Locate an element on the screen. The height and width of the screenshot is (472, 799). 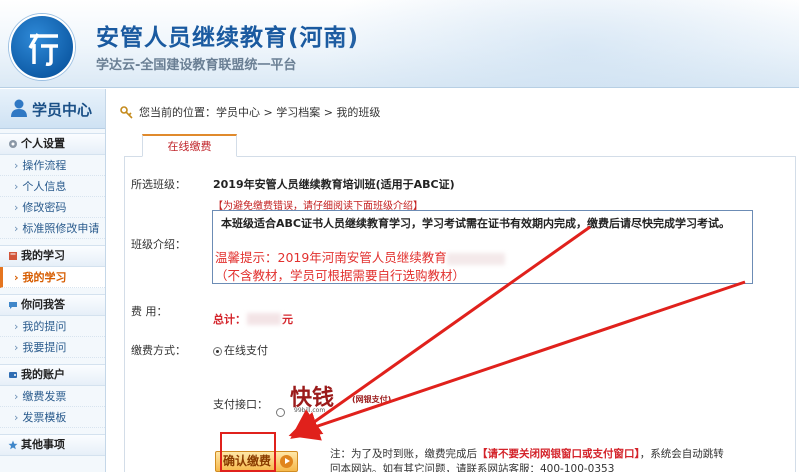
sidebar-title: 学员中心 is located at coordinates (62, 110).